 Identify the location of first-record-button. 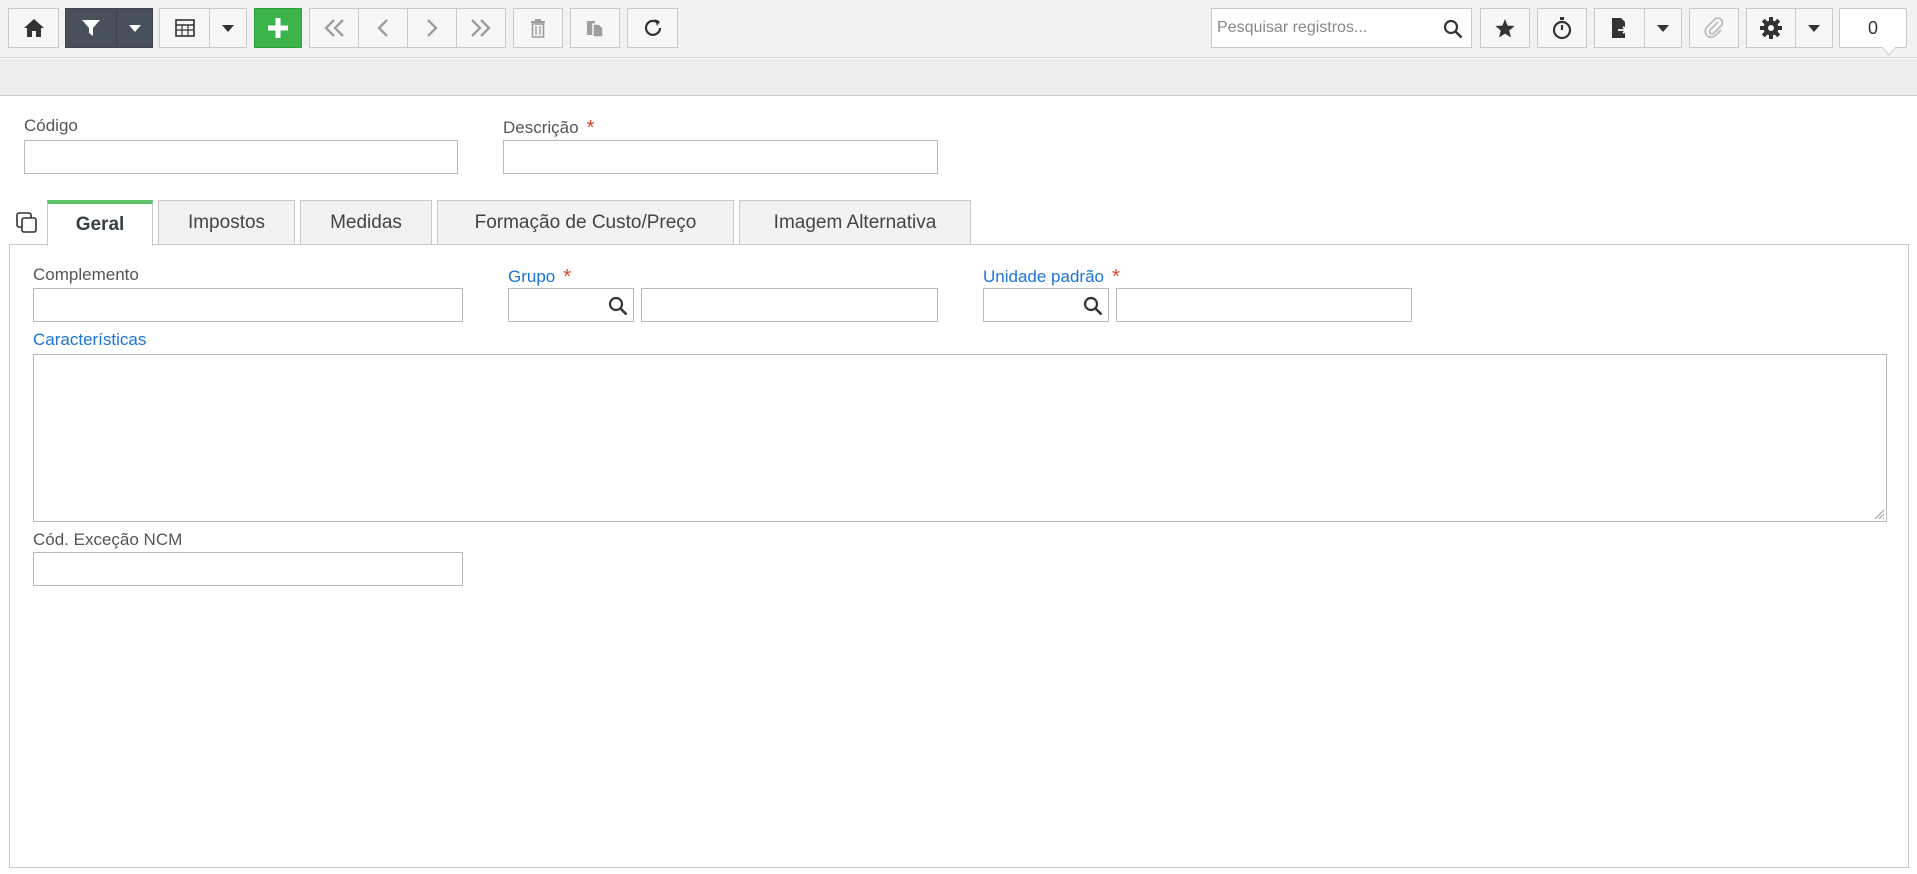
(334, 28).